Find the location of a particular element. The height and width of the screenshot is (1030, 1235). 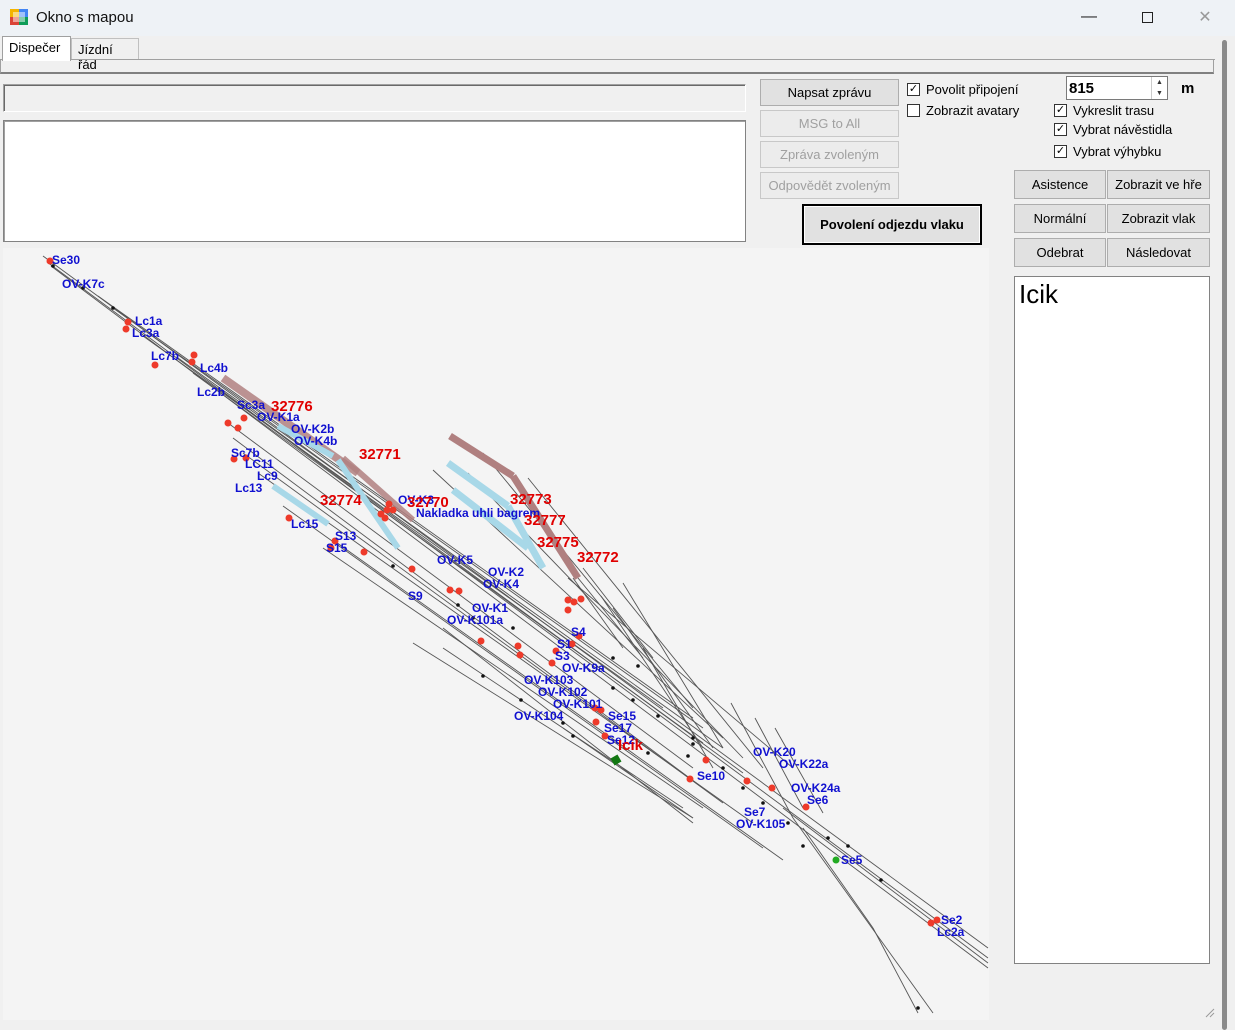

close-button: ✕ is located at coordinates (1205, 17).